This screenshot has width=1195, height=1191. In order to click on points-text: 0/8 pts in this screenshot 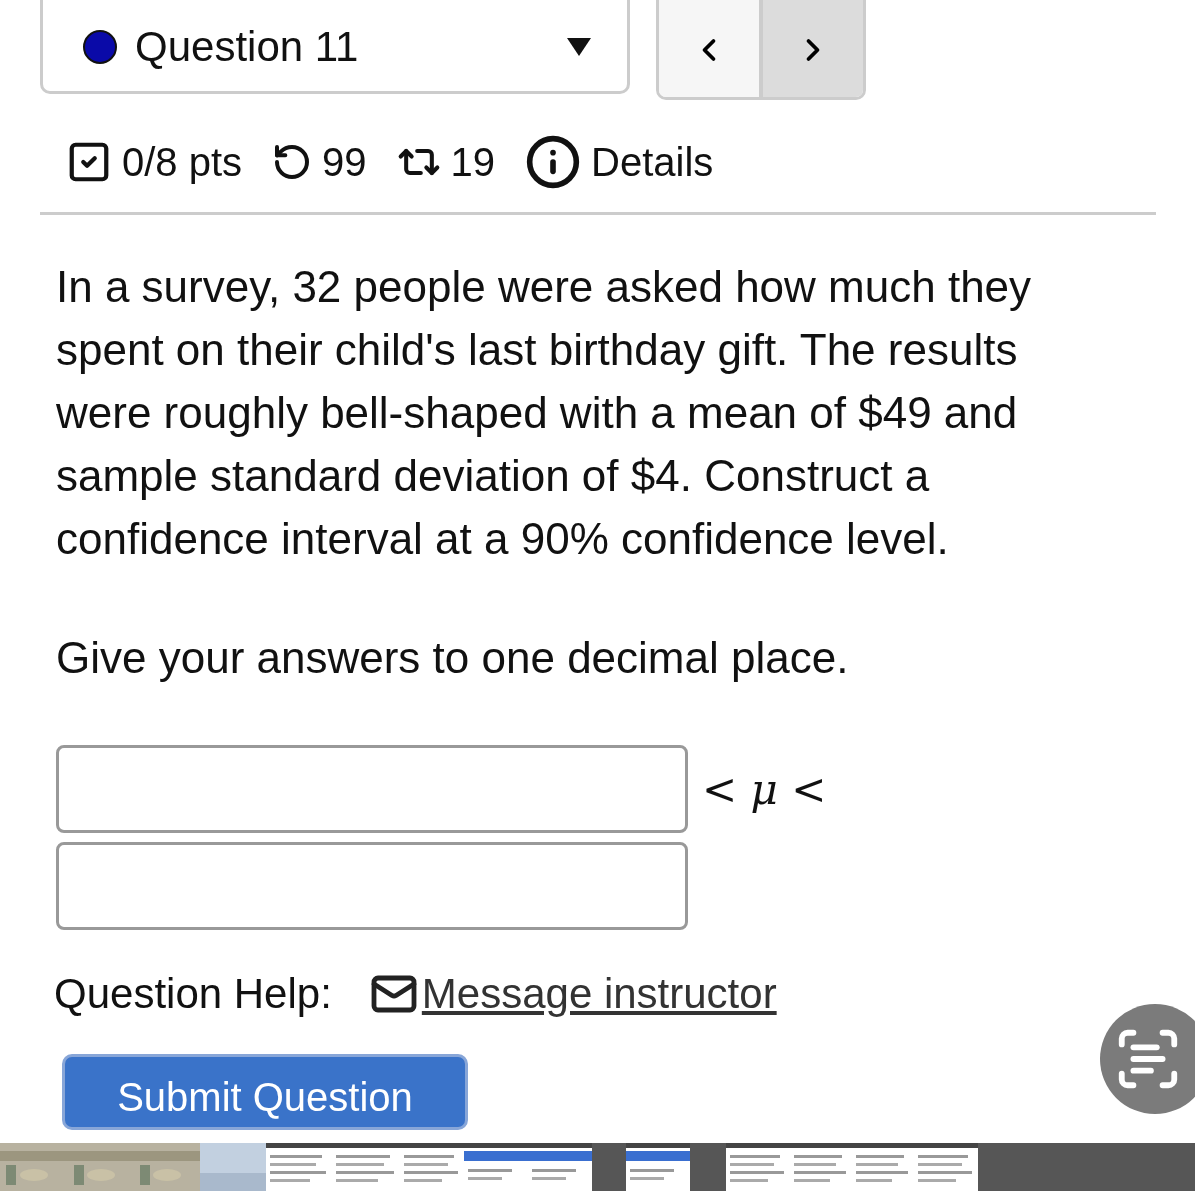, I will do `click(182, 162)`.